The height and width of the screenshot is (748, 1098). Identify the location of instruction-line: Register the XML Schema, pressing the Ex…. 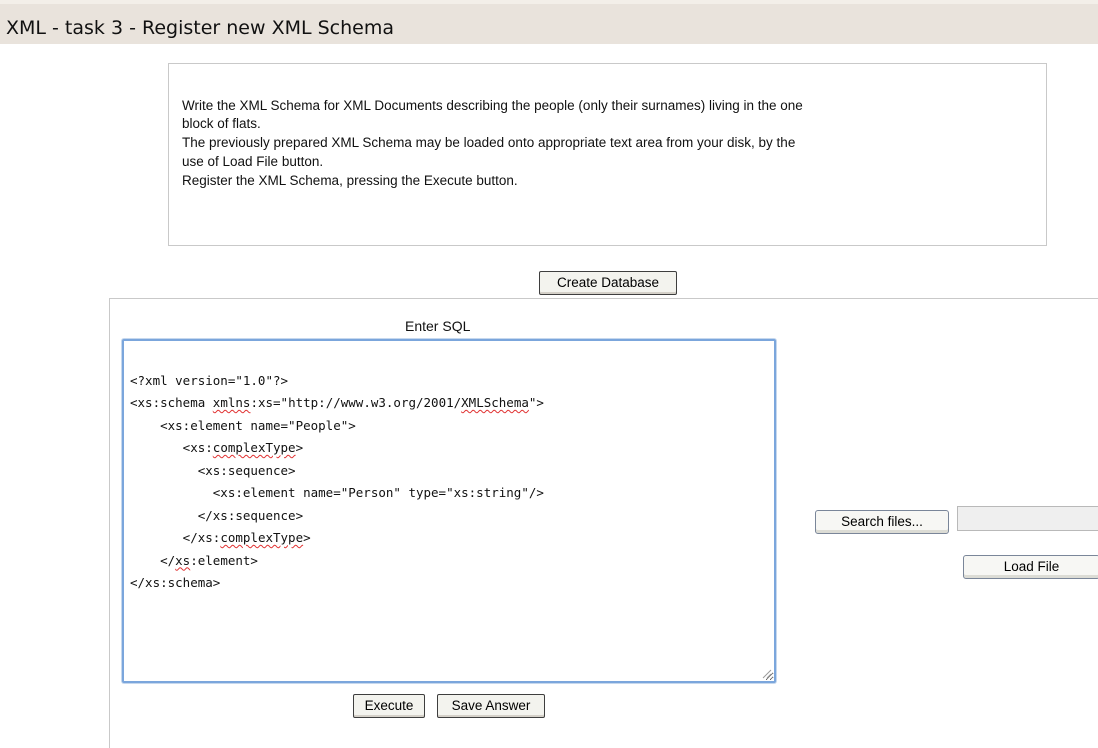
(350, 180).